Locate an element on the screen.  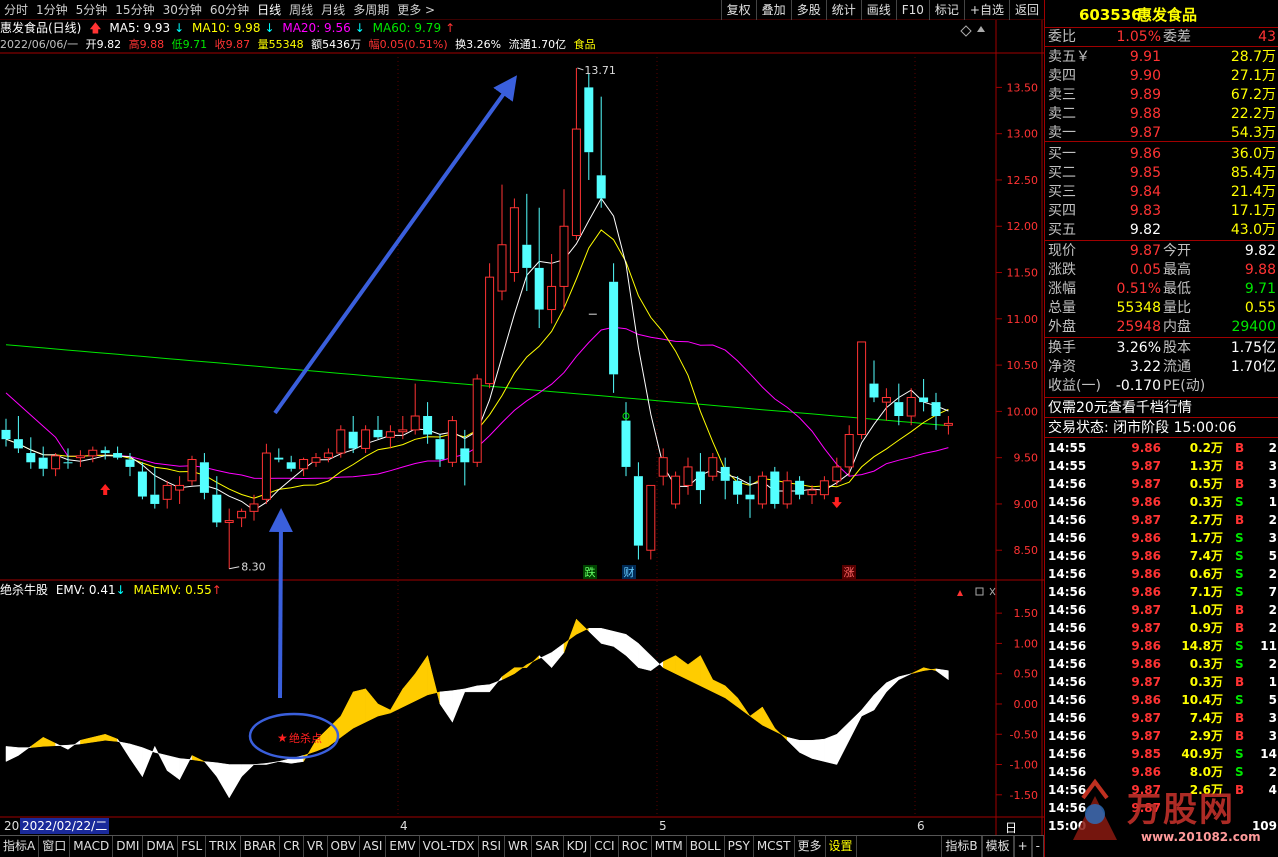
indicator-tab: VR is located at coordinates (316, 846).